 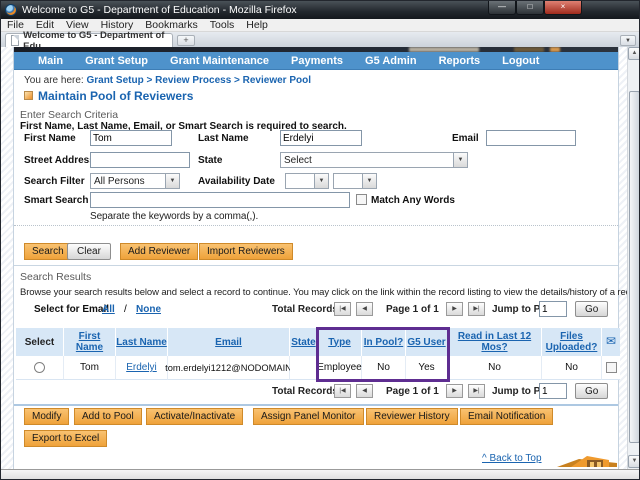 What do you see at coordinates (69, 115) in the screenshot?
I see `search-criteria-heading: Enter Search Criteria` at bounding box center [69, 115].